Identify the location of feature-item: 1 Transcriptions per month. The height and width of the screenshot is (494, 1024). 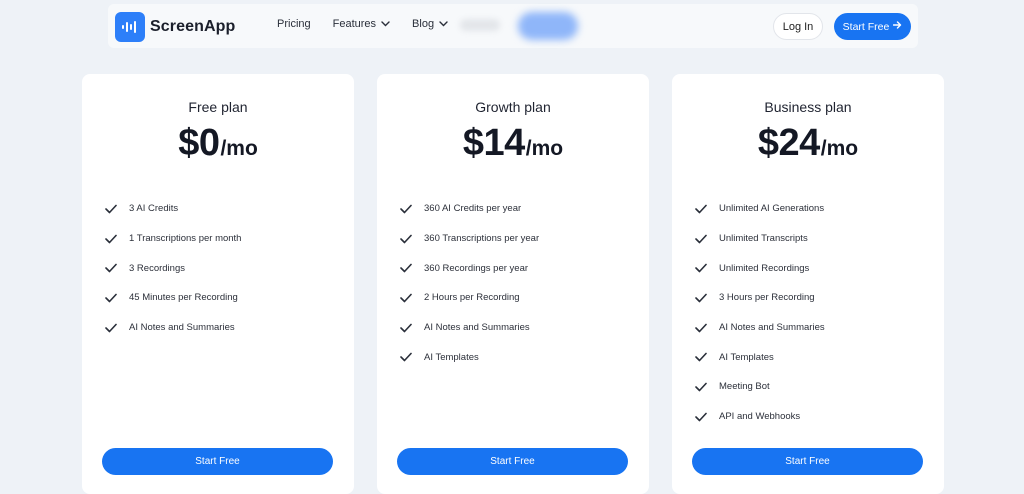
(172, 239).